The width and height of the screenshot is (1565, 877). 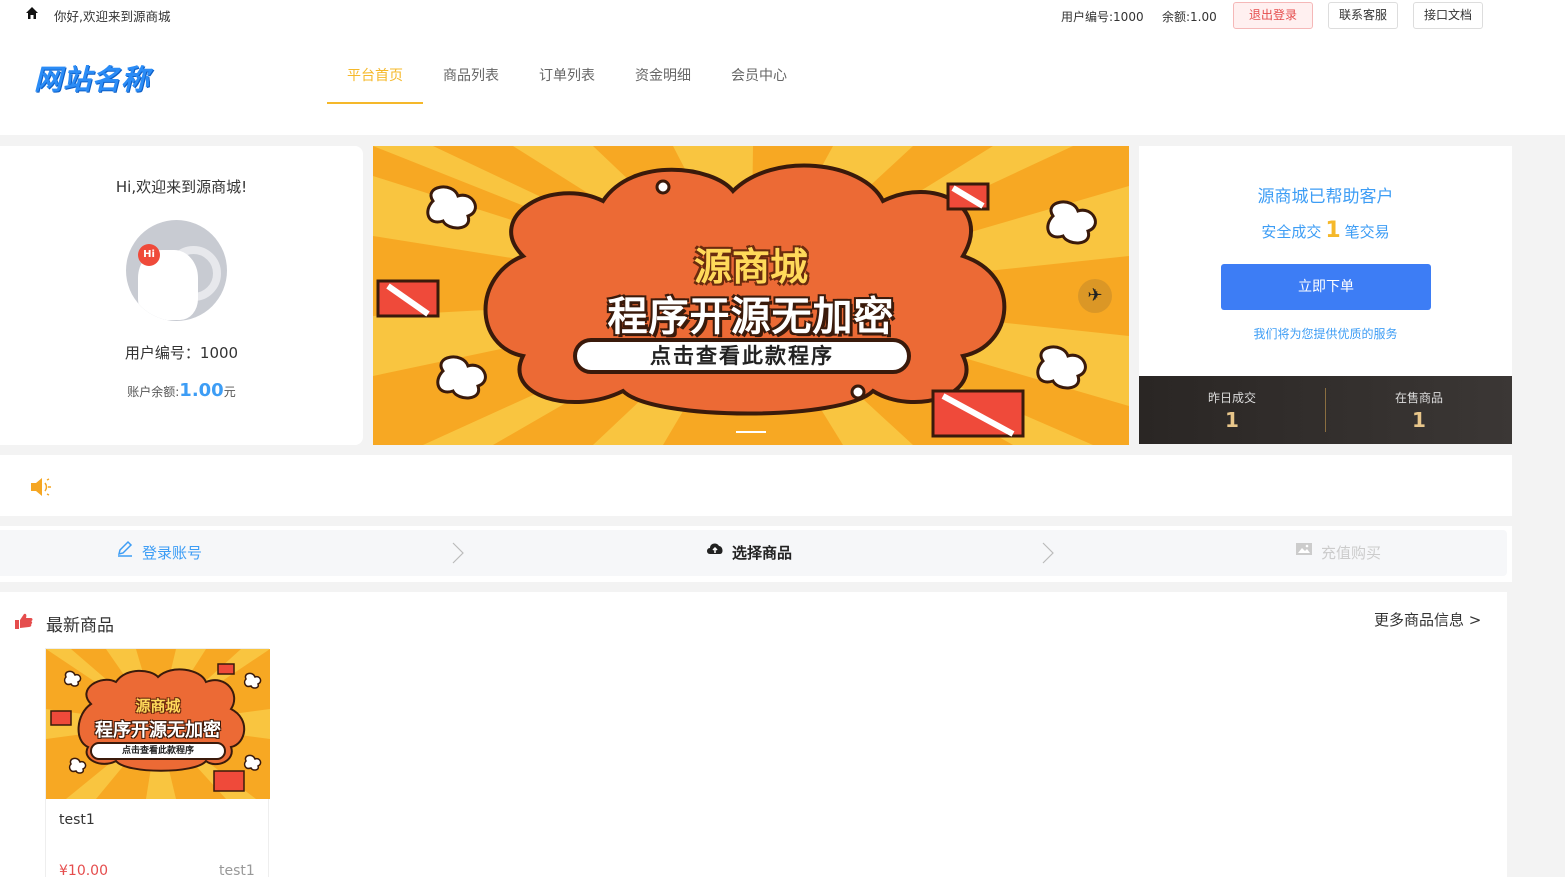 What do you see at coordinates (32, 13) in the screenshot?
I see `home-icon` at bounding box center [32, 13].